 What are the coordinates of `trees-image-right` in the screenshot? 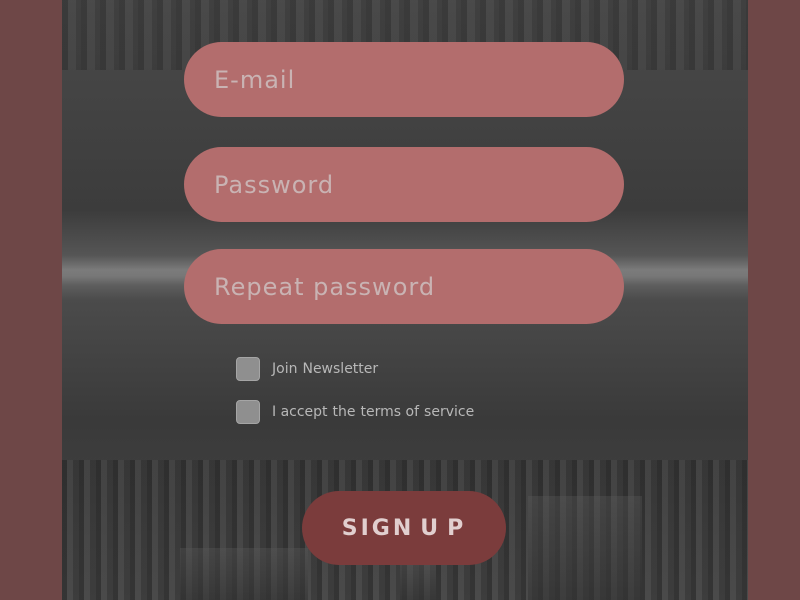 It's located at (585, 548).